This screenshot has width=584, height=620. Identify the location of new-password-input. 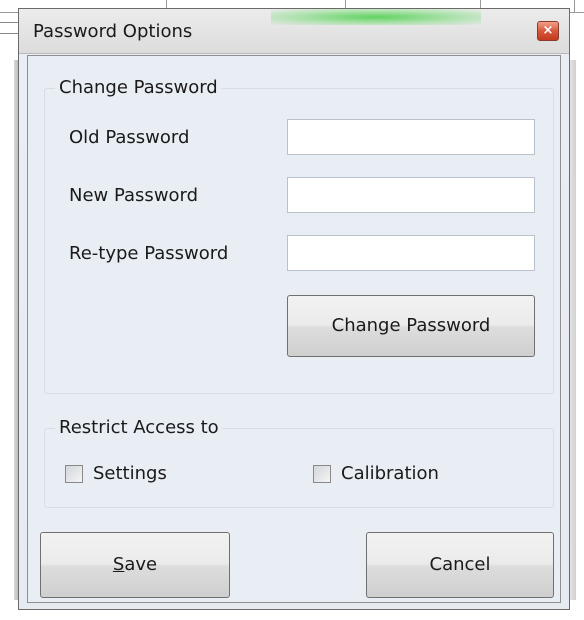
(411, 195).